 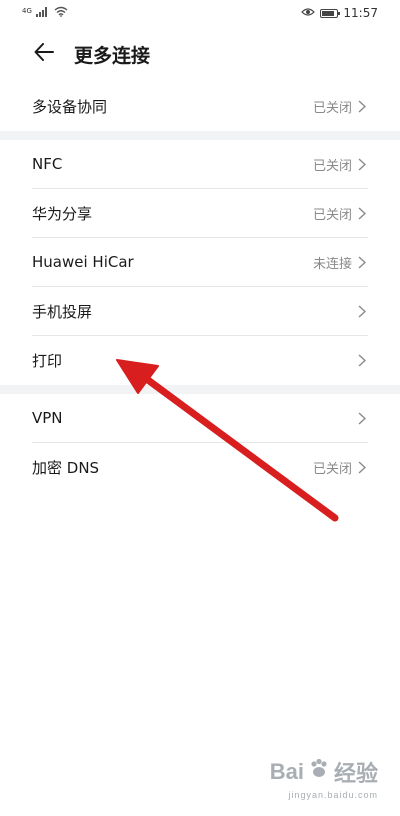 What do you see at coordinates (83, 262) in the screenshot?
I see `setting-label: Huawei HiCar` at bounding box center [83, 262].